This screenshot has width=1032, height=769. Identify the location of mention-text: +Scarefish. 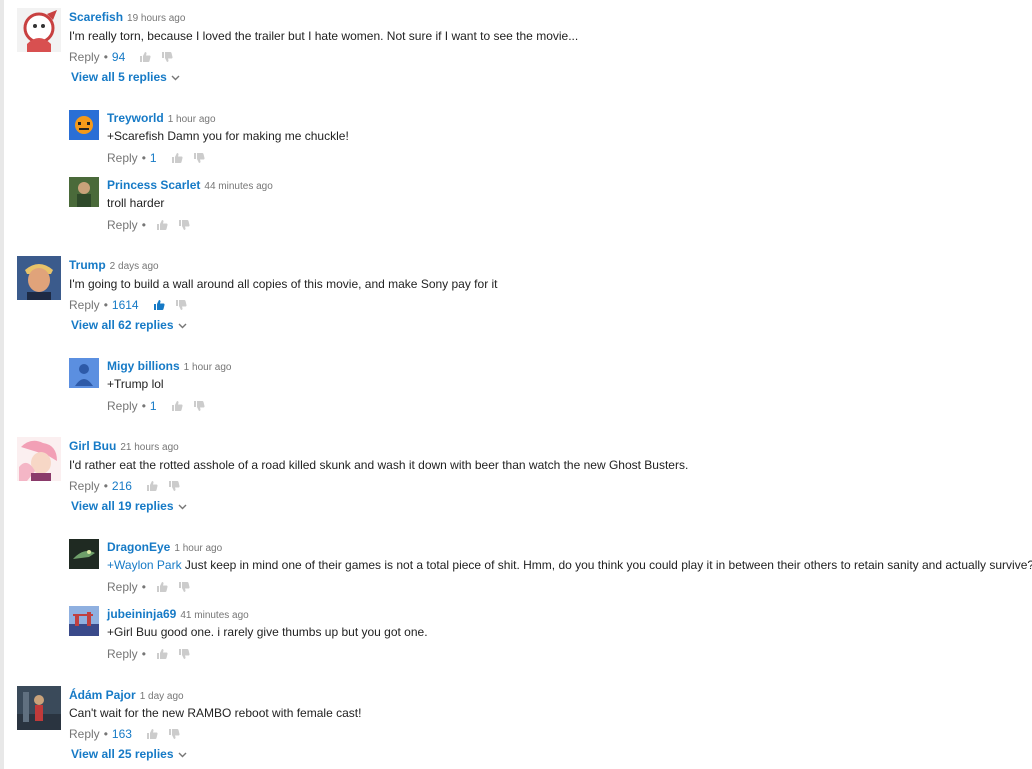
(136, 136).